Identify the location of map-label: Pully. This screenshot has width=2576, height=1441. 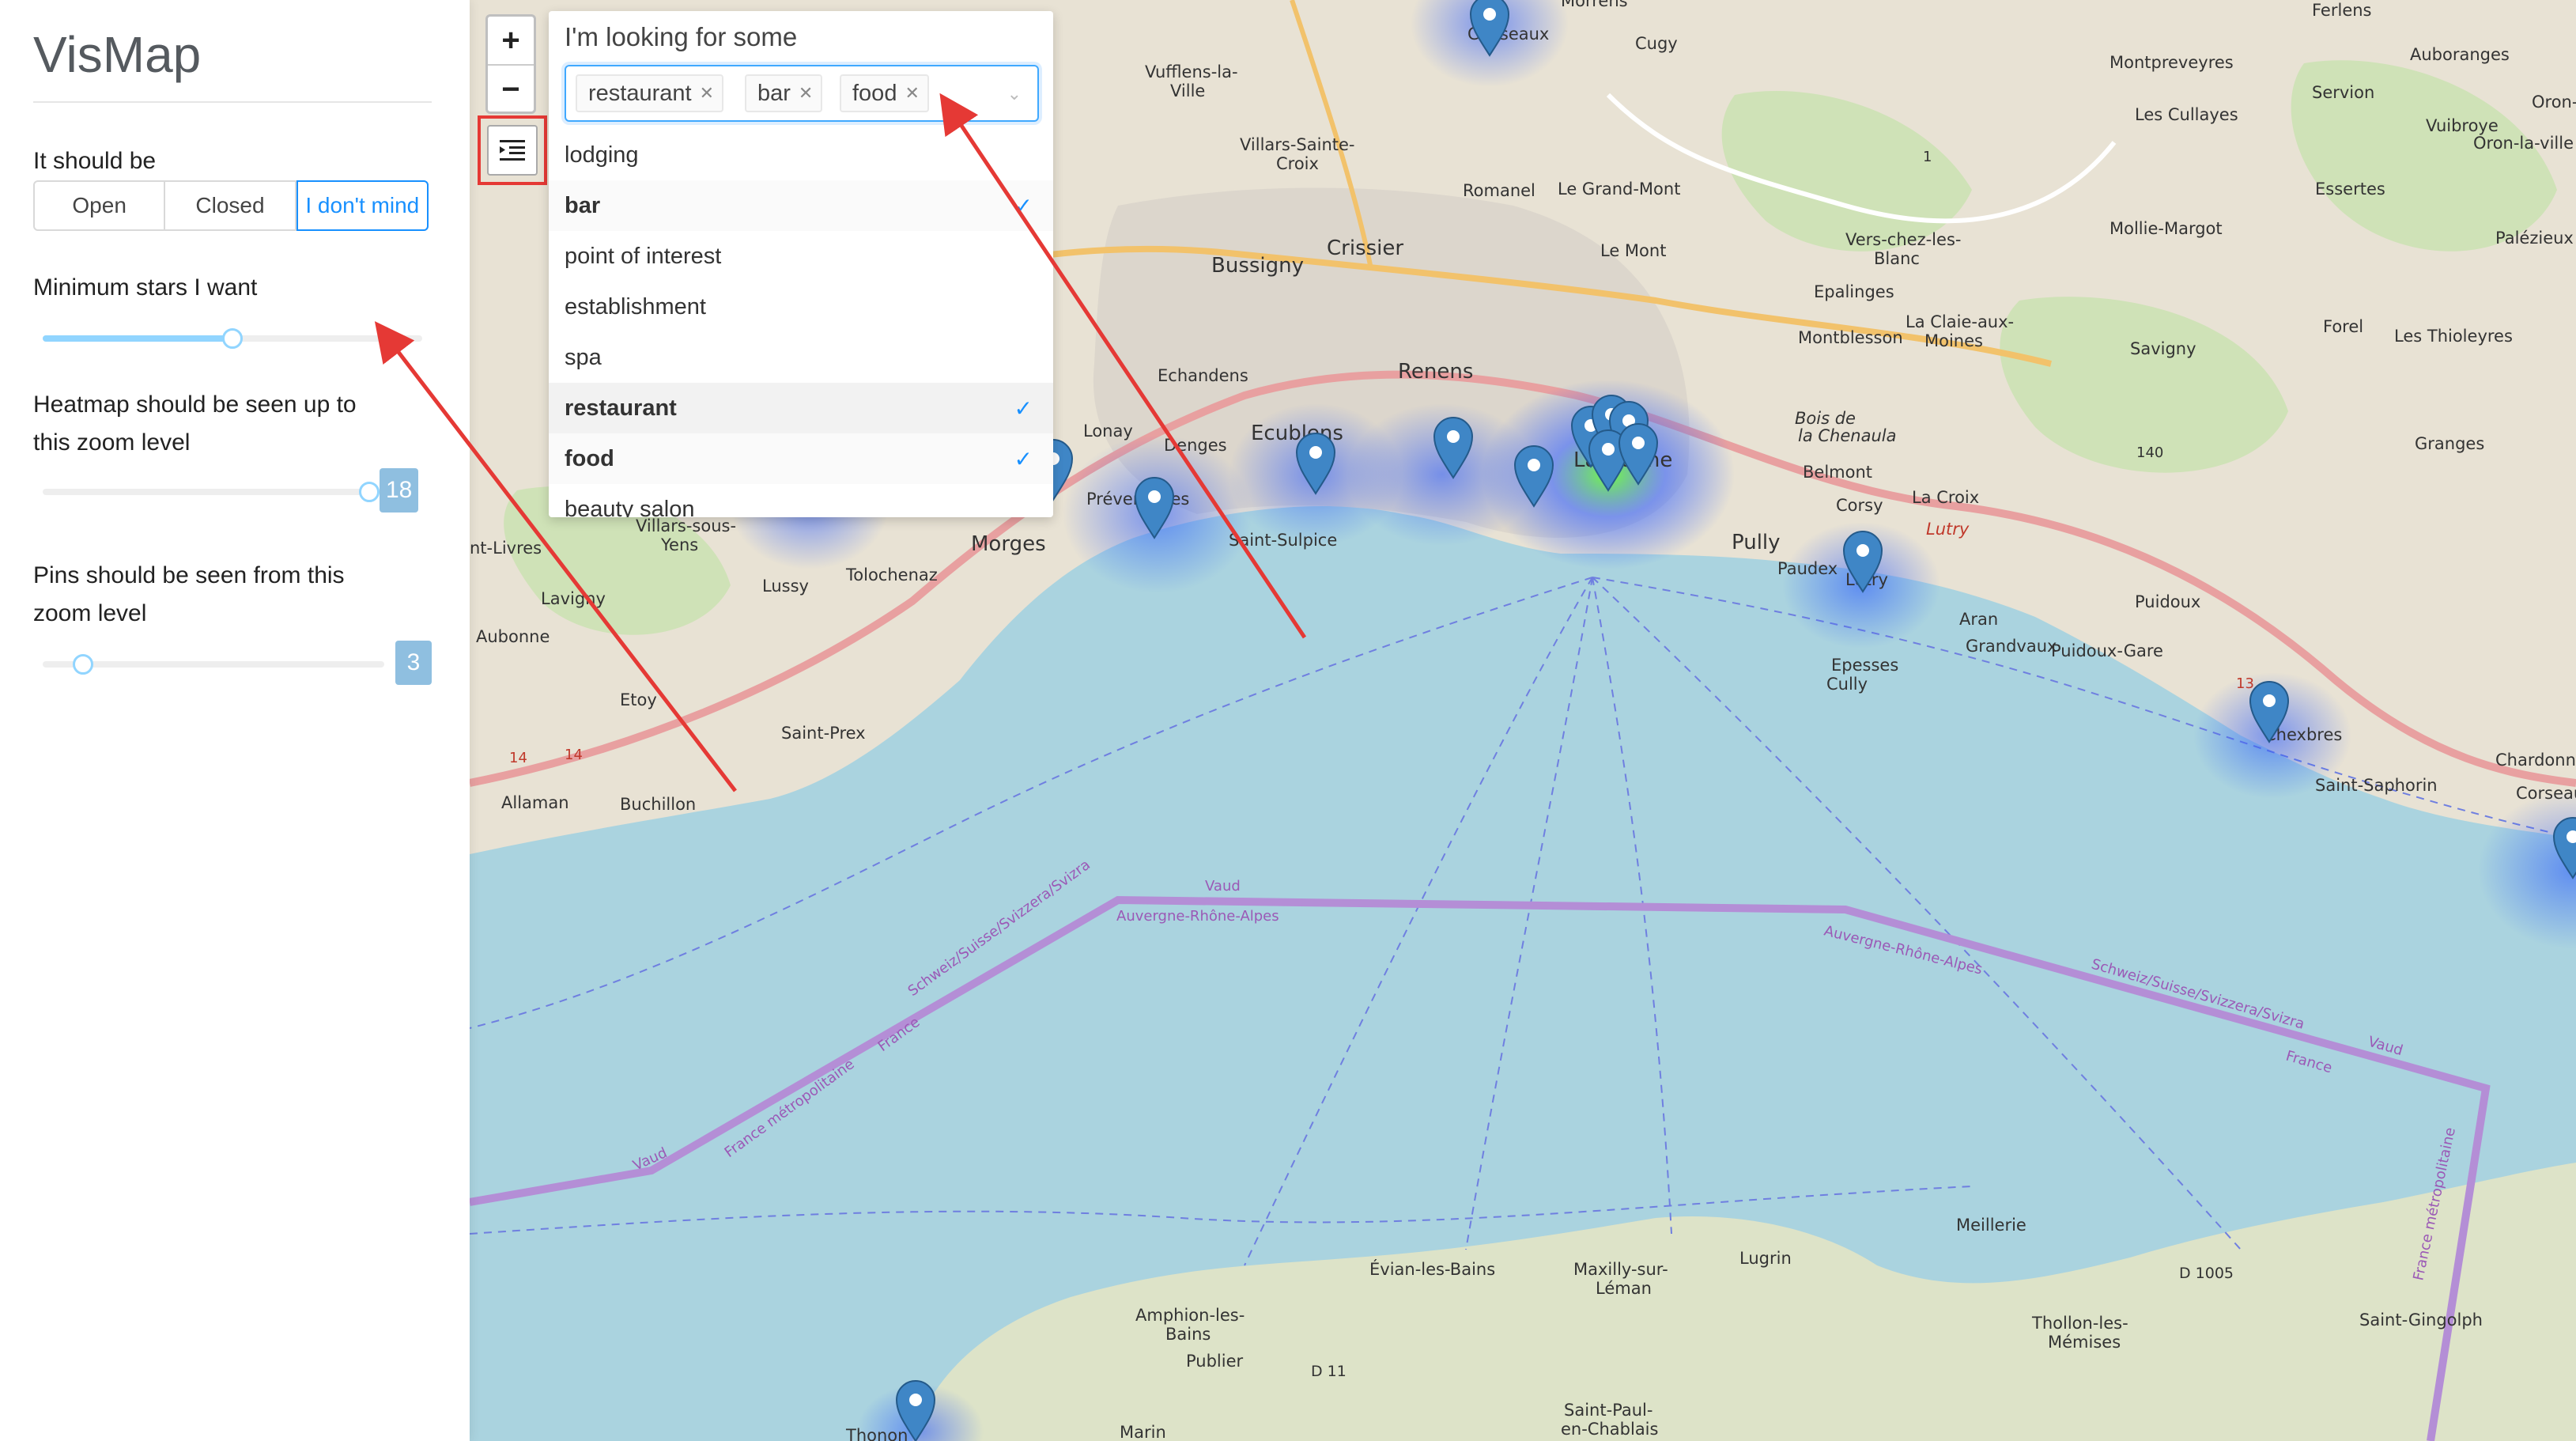
(1756, 543).